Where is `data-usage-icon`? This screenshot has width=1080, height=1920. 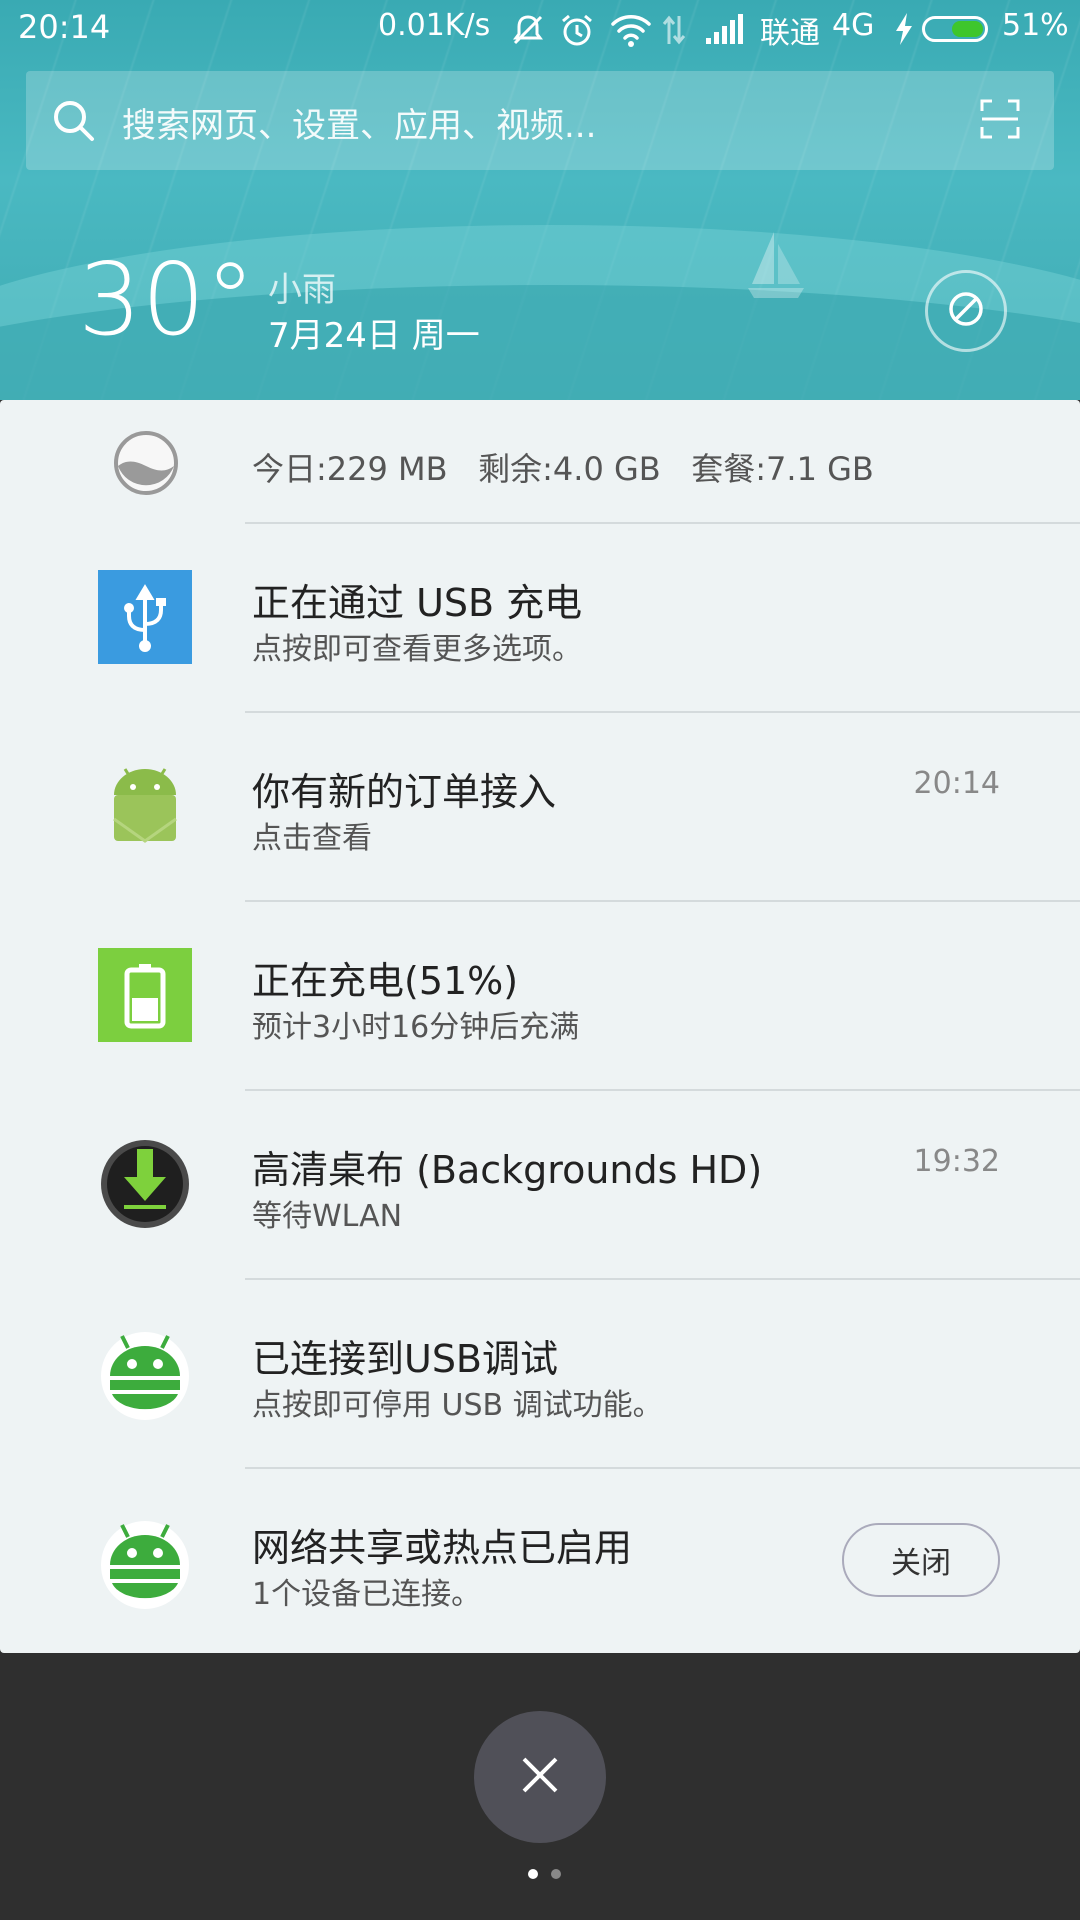 data-usage-icon is located at coordinates (146, 465).